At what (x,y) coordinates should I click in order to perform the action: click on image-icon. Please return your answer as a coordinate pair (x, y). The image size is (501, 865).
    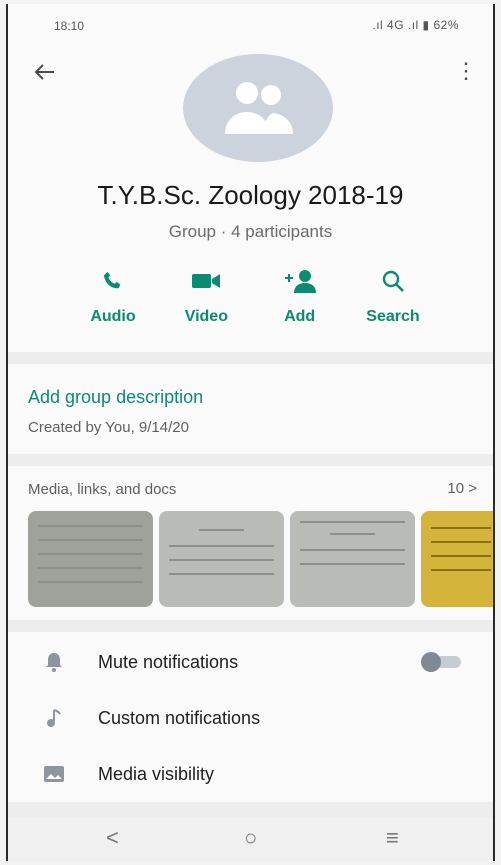
    Looking at the image, I should click on (54, 774).